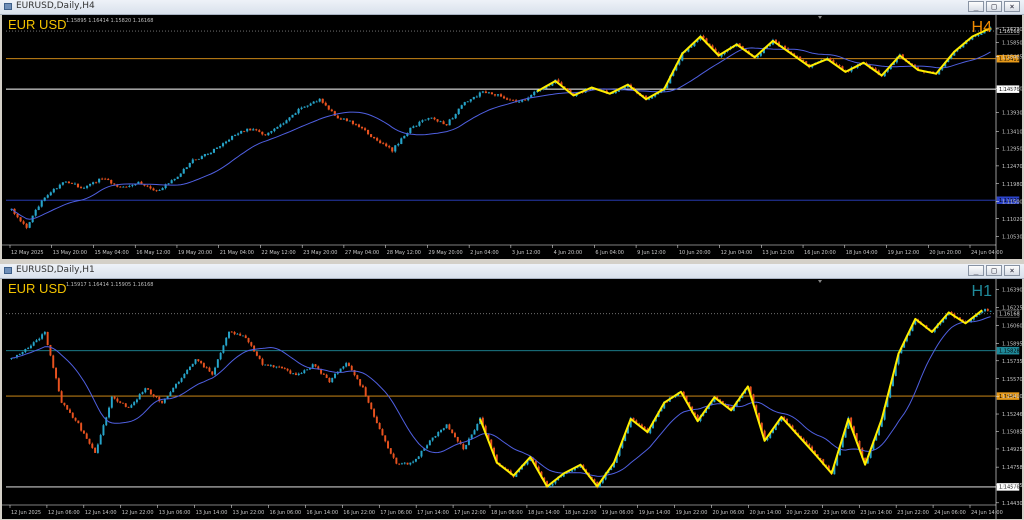 This screenshot has width=1024, height=520. What do you see at coordinates (512, 271) in the screenshot?
I see `window-titlebar-h1: EURUSD,Daily,H1 _ □ ×` at bounding box center [512, 271].